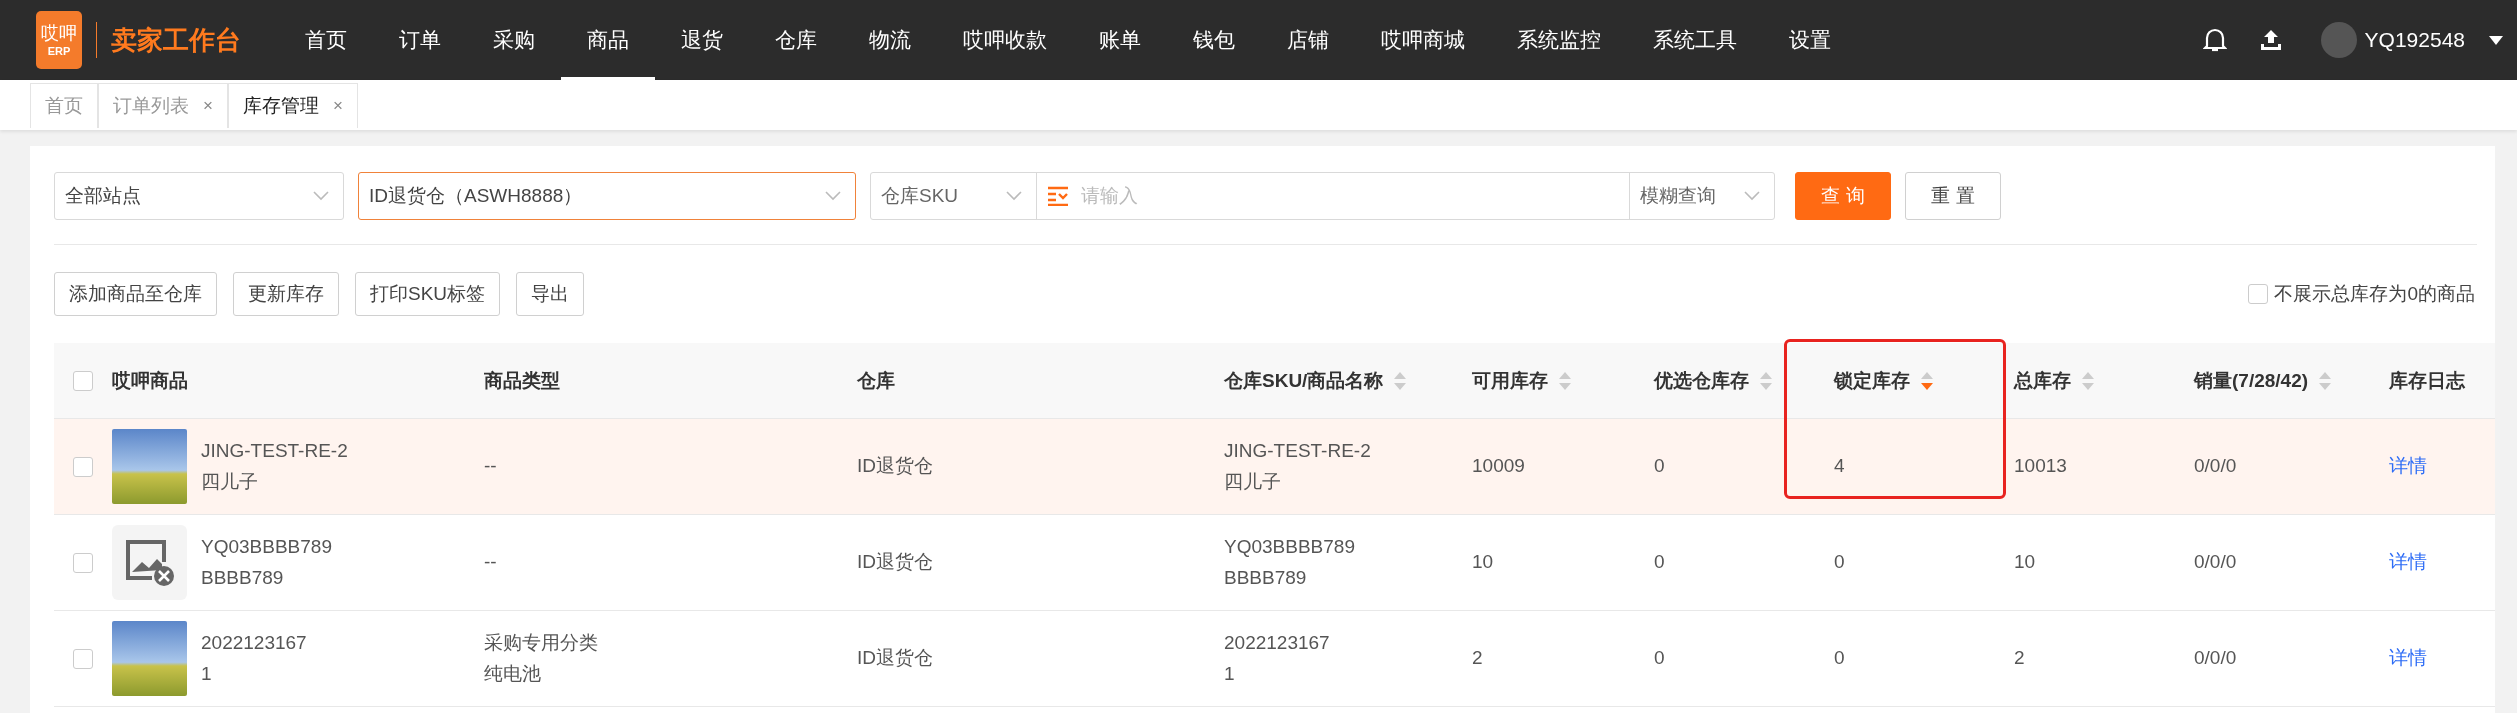  Describe the element at coordinates (1253, 482) in the screenshot. I see `table-cell-text: 四儿子` at that location.